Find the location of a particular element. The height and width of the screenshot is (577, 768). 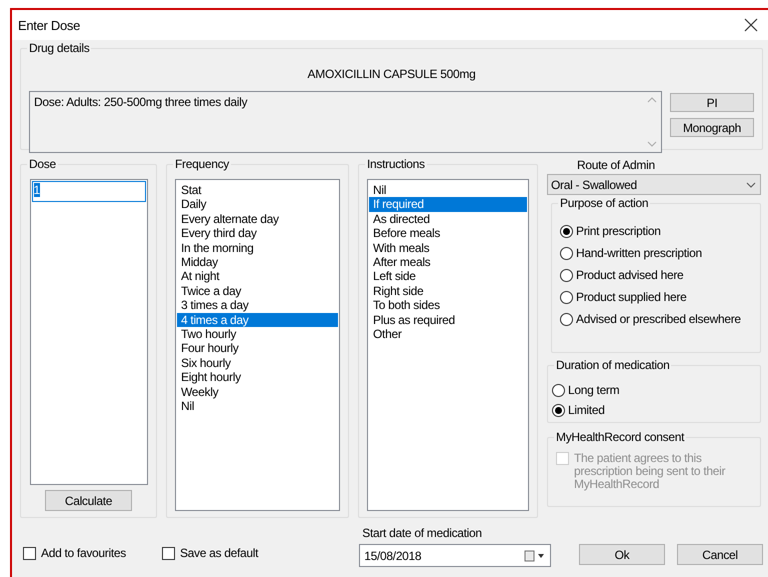

group-label: Frequency is located at coordinates (202, 164).